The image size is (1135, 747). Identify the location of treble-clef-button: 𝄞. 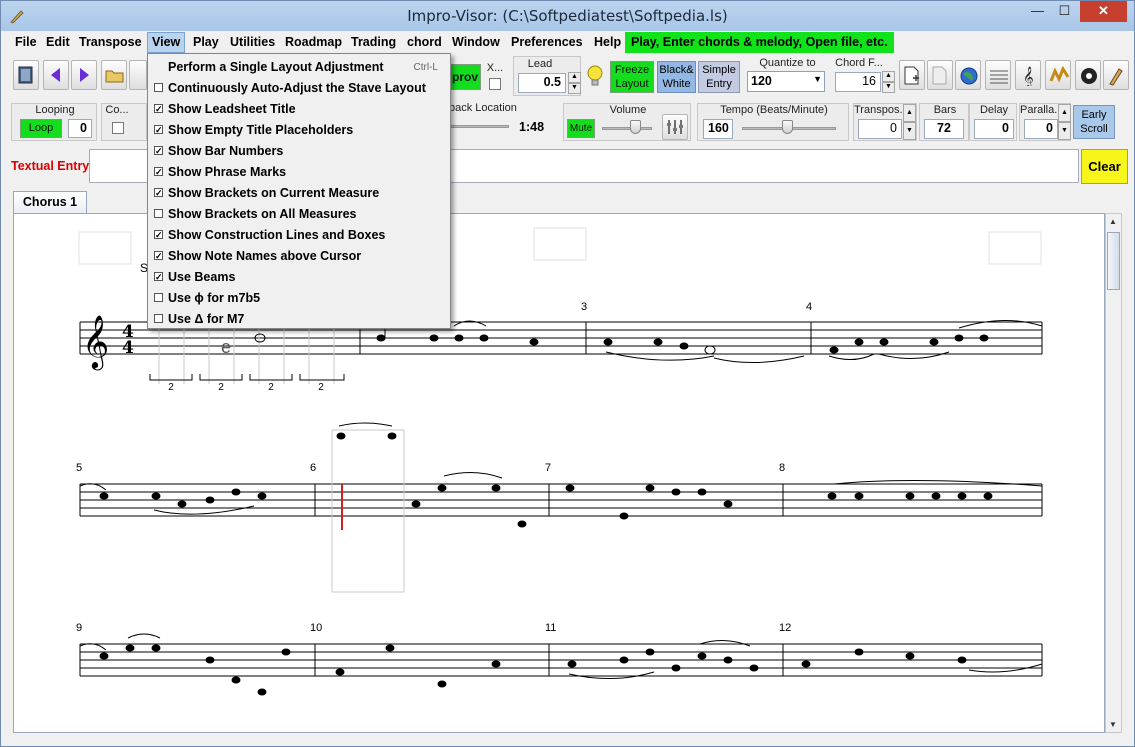
(1028, 75).